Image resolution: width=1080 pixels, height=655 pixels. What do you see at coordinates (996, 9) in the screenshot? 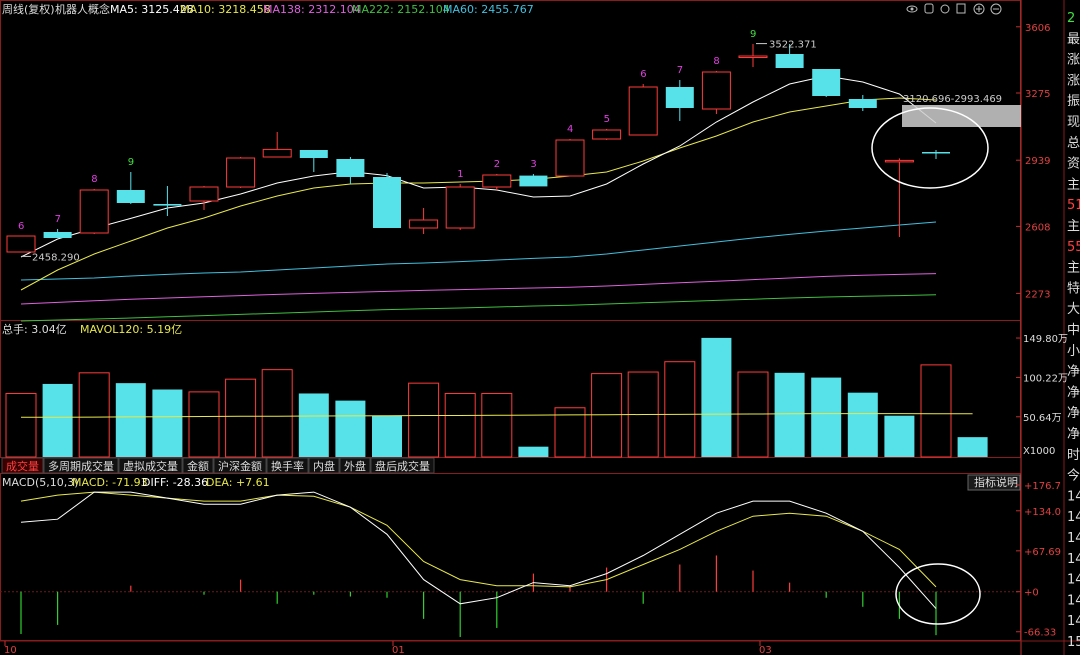
I see `minus-icon` at bounding box center [996, 9].